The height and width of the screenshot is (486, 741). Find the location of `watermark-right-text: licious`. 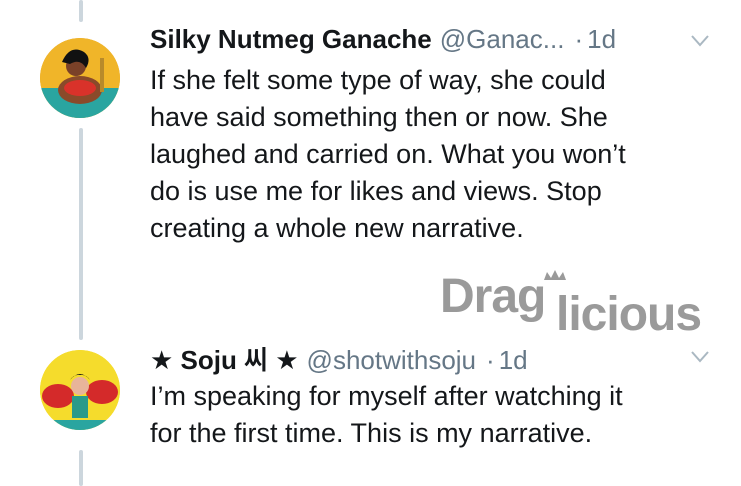

watermark-right-text: licious is located at coordinates (628, 313).